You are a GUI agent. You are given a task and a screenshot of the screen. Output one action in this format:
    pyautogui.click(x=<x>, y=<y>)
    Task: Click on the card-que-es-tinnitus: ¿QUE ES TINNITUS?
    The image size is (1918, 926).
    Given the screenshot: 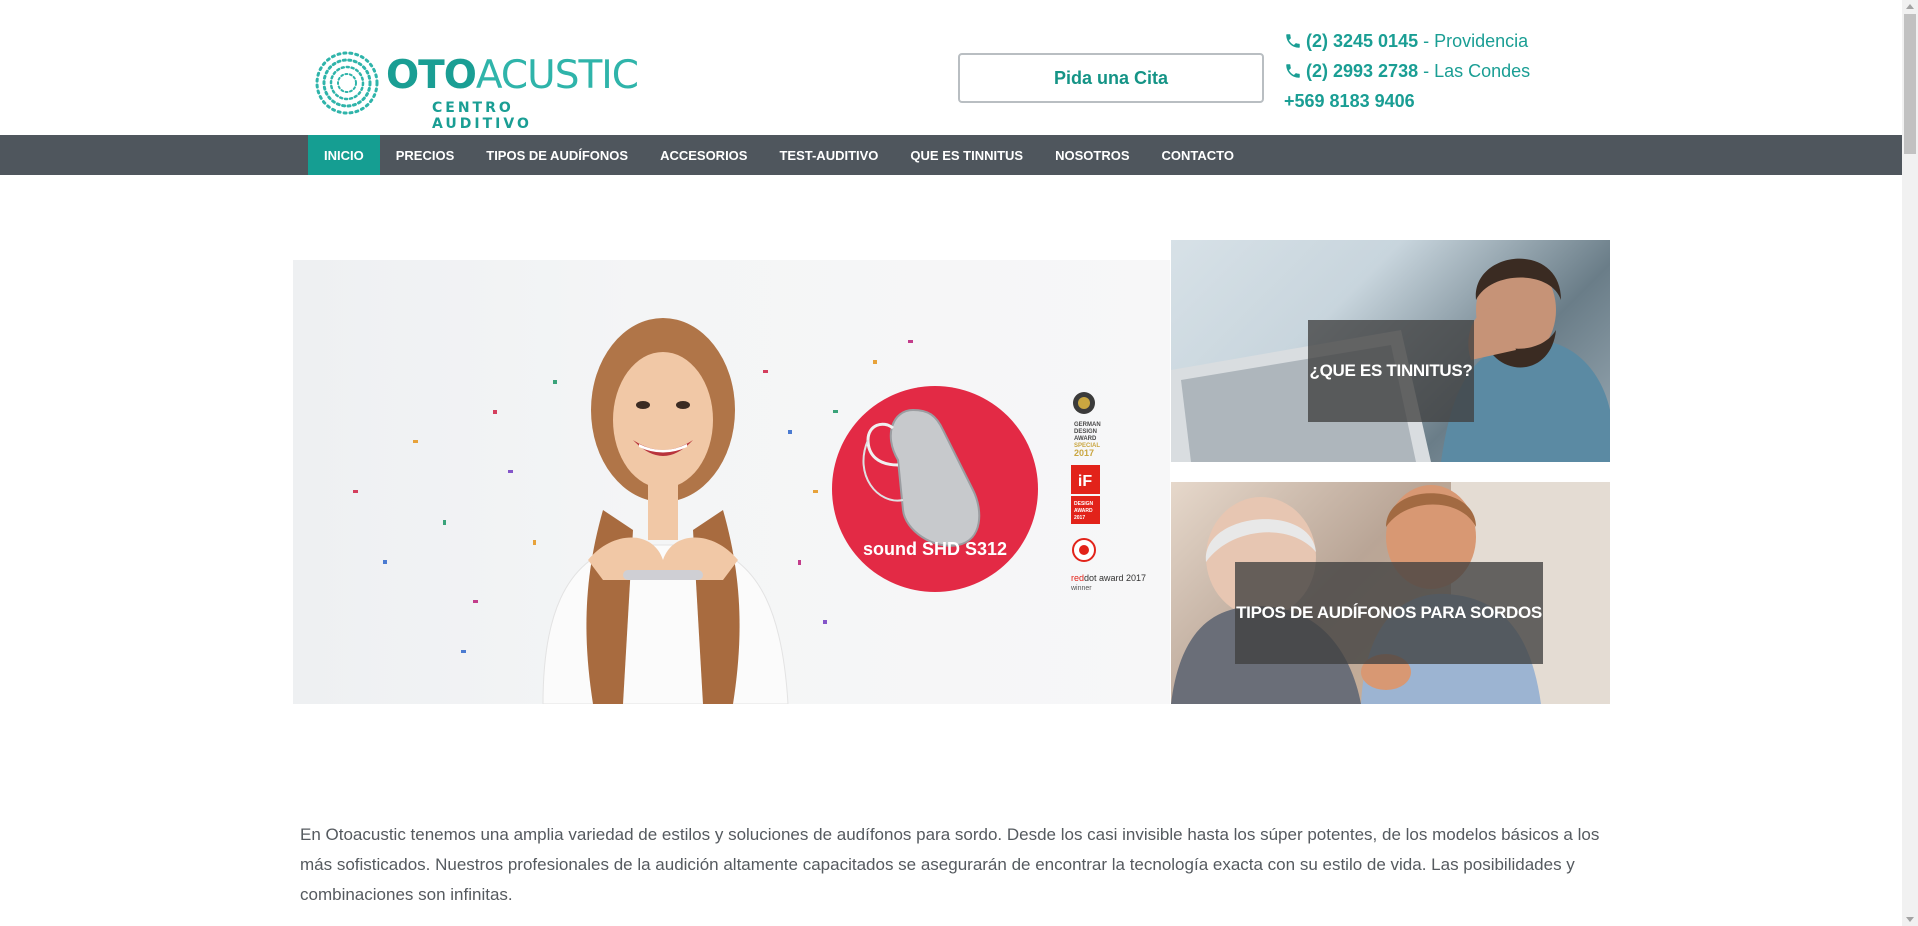 What is the action you would take?
    pyautogui.click(x=1390, y=351)
    